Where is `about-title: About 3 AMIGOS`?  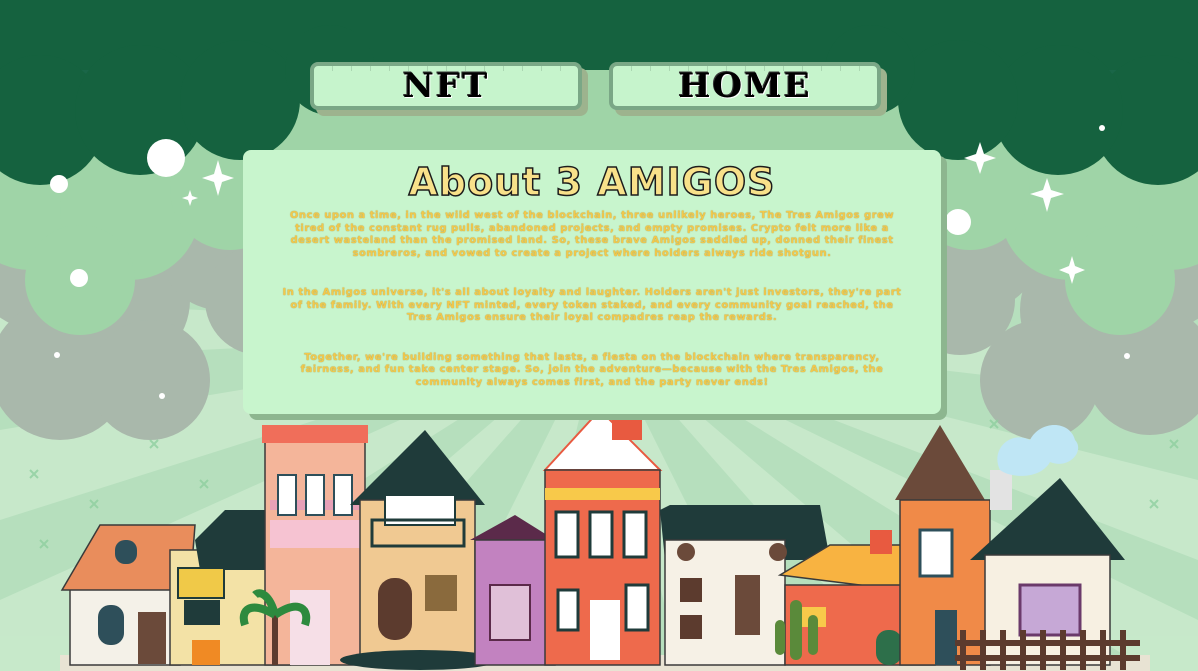
about-title: About 3 AMIGOS is located at coordinates (592, 182).